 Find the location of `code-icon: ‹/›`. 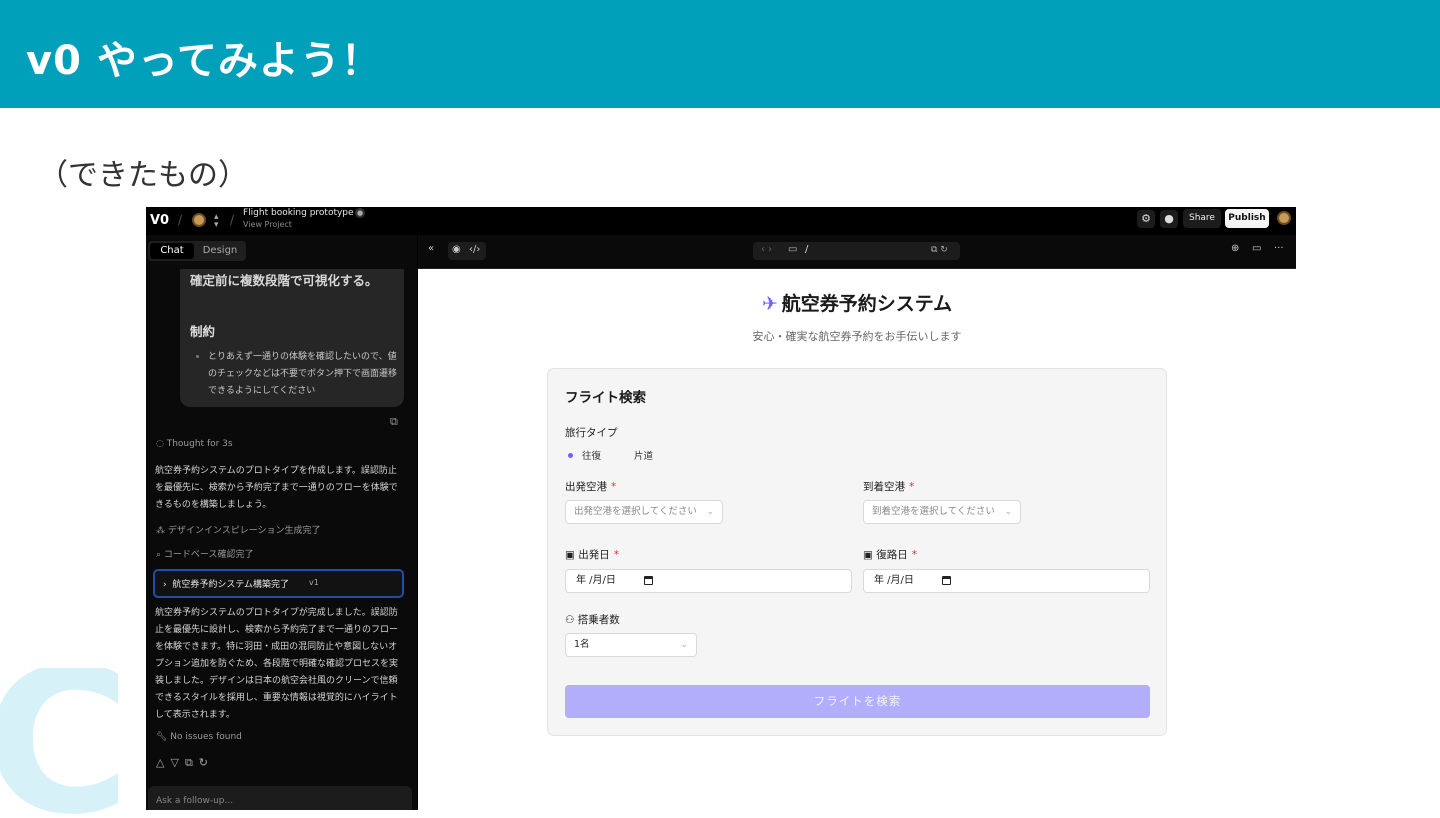

code-icon: ‹/› is located at coordinates (474, 249).